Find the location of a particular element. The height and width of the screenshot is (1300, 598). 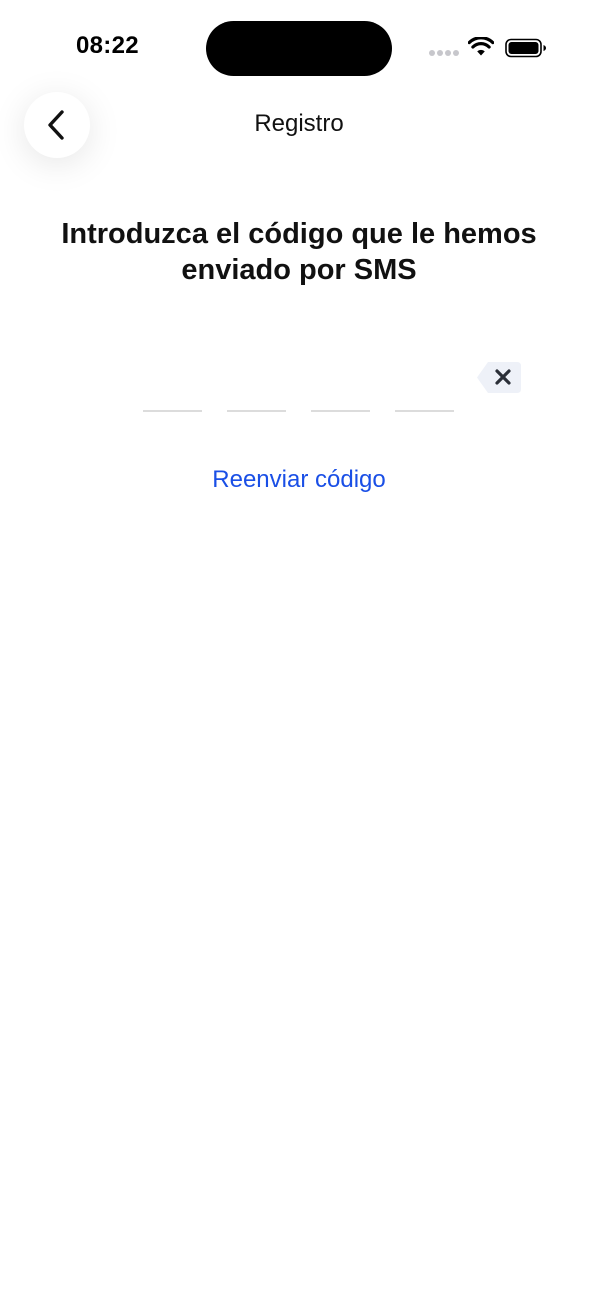

clear-code-button is located at coordinates (498, 377).